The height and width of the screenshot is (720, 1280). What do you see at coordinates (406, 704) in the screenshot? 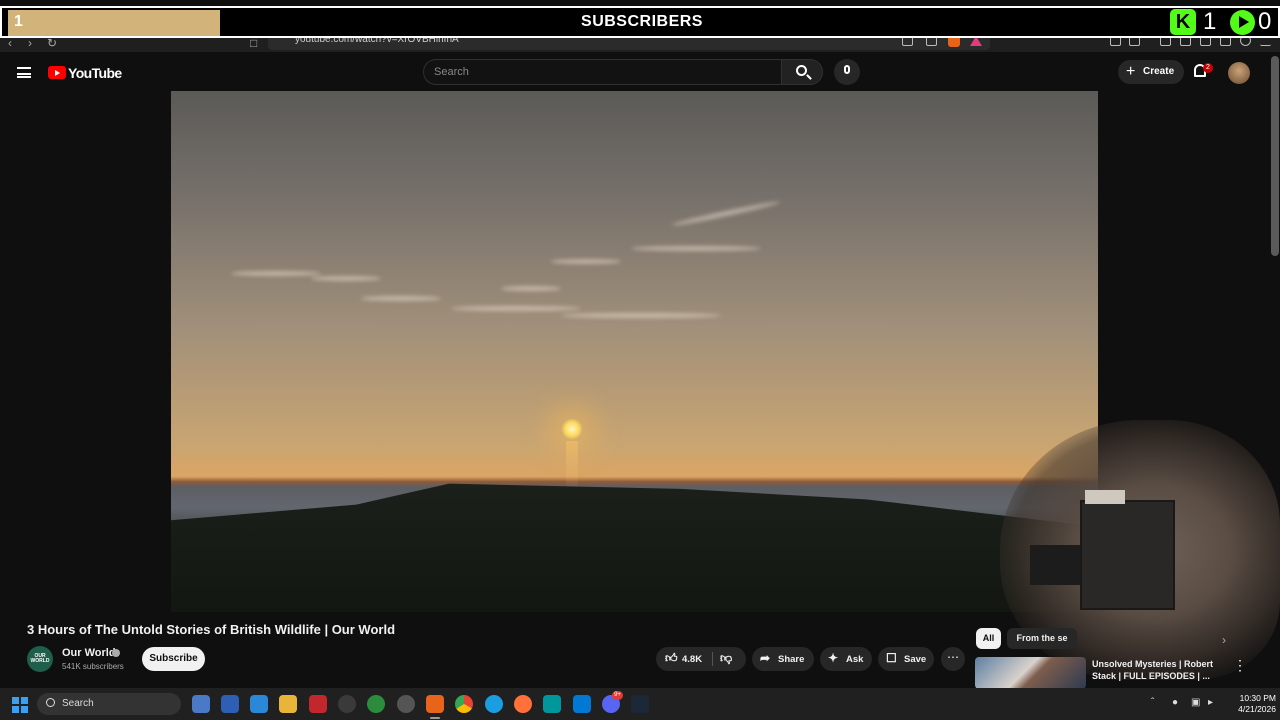
I see `obs-icon` at bounding box center [406, 704].